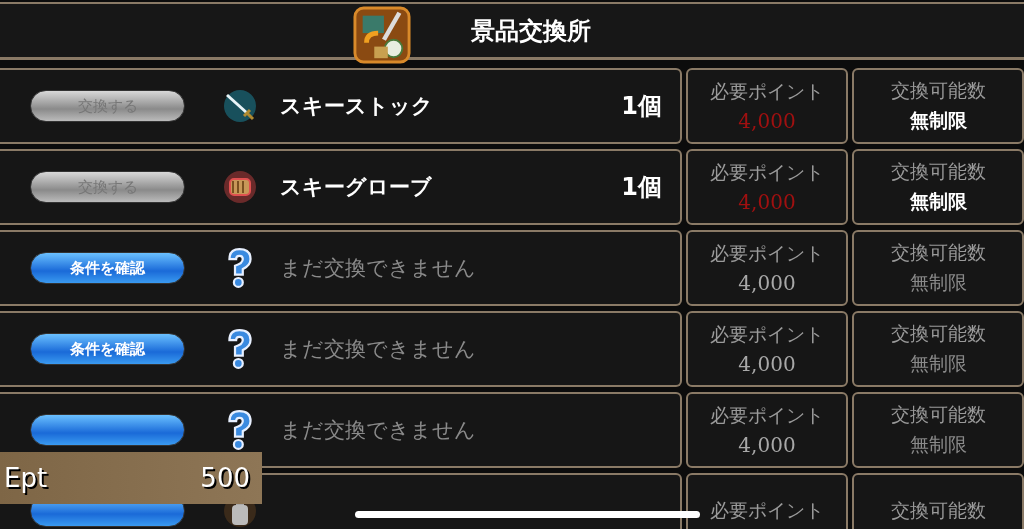 The height and width of the screenshot is (529, 1024). I want to click on screen-title: 景品交換所, so click(531, 31).